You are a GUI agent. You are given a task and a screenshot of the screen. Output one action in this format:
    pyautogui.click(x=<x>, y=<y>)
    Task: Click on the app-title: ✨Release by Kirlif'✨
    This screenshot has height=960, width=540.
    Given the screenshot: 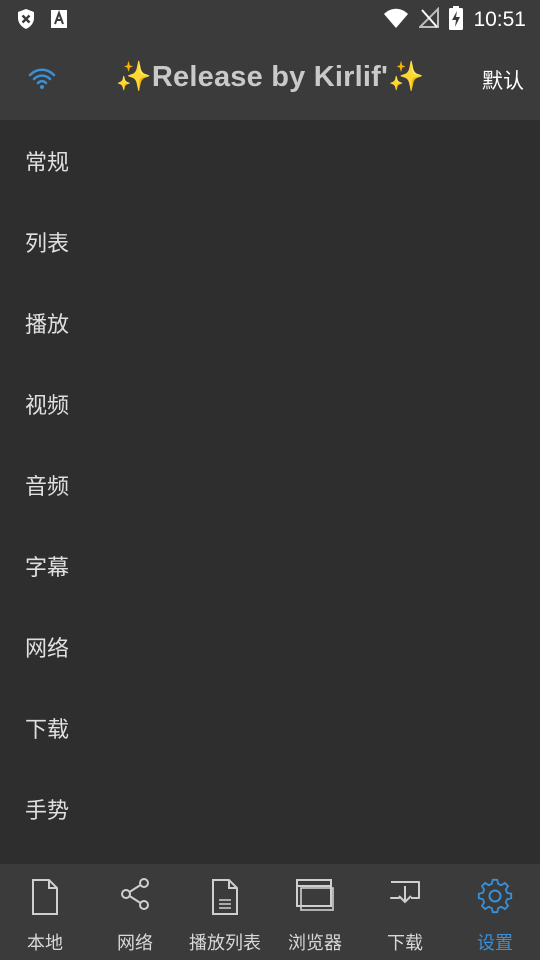 What is the action you would take?
    pyautogui.click(x=270, y=77)
    